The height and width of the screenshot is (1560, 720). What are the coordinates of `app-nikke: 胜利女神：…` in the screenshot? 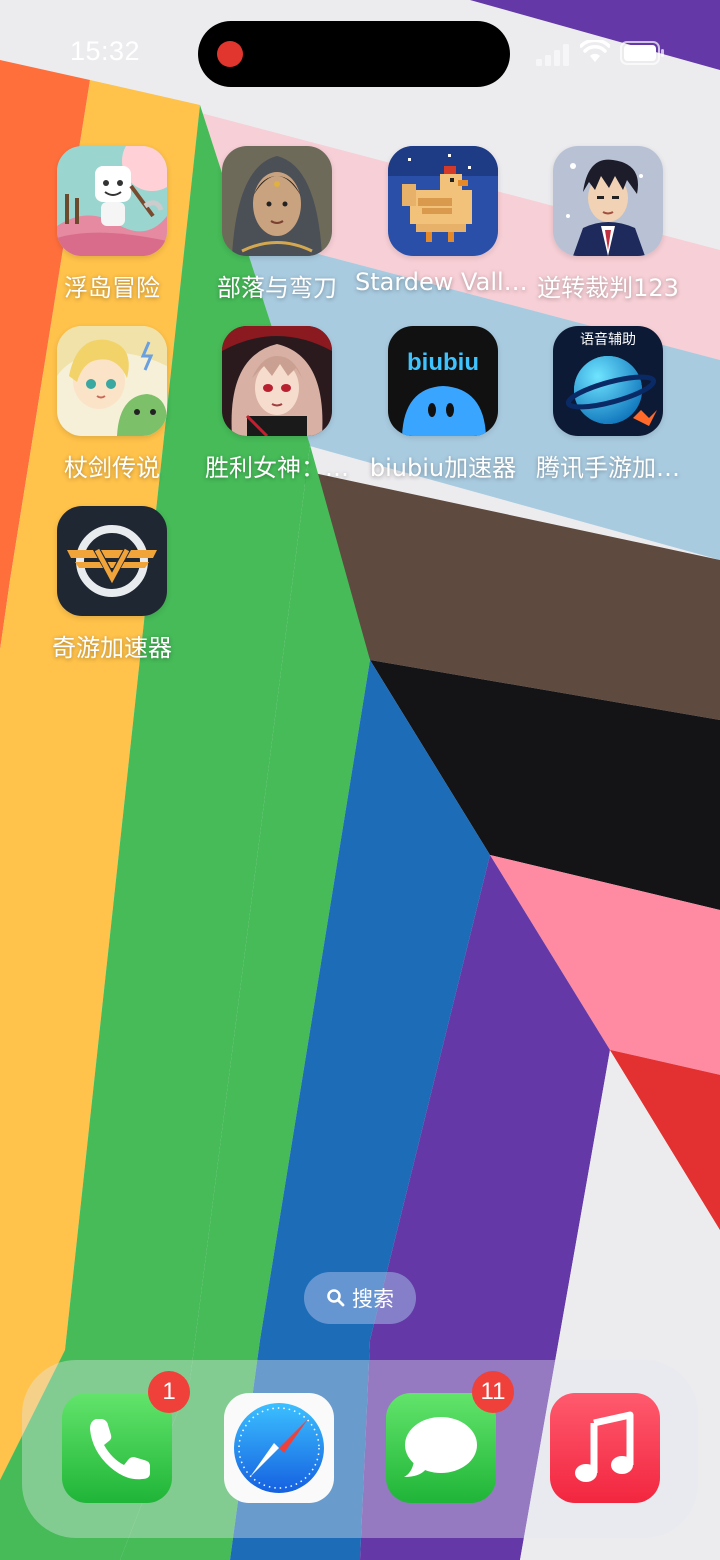 It's located at (277, 404).